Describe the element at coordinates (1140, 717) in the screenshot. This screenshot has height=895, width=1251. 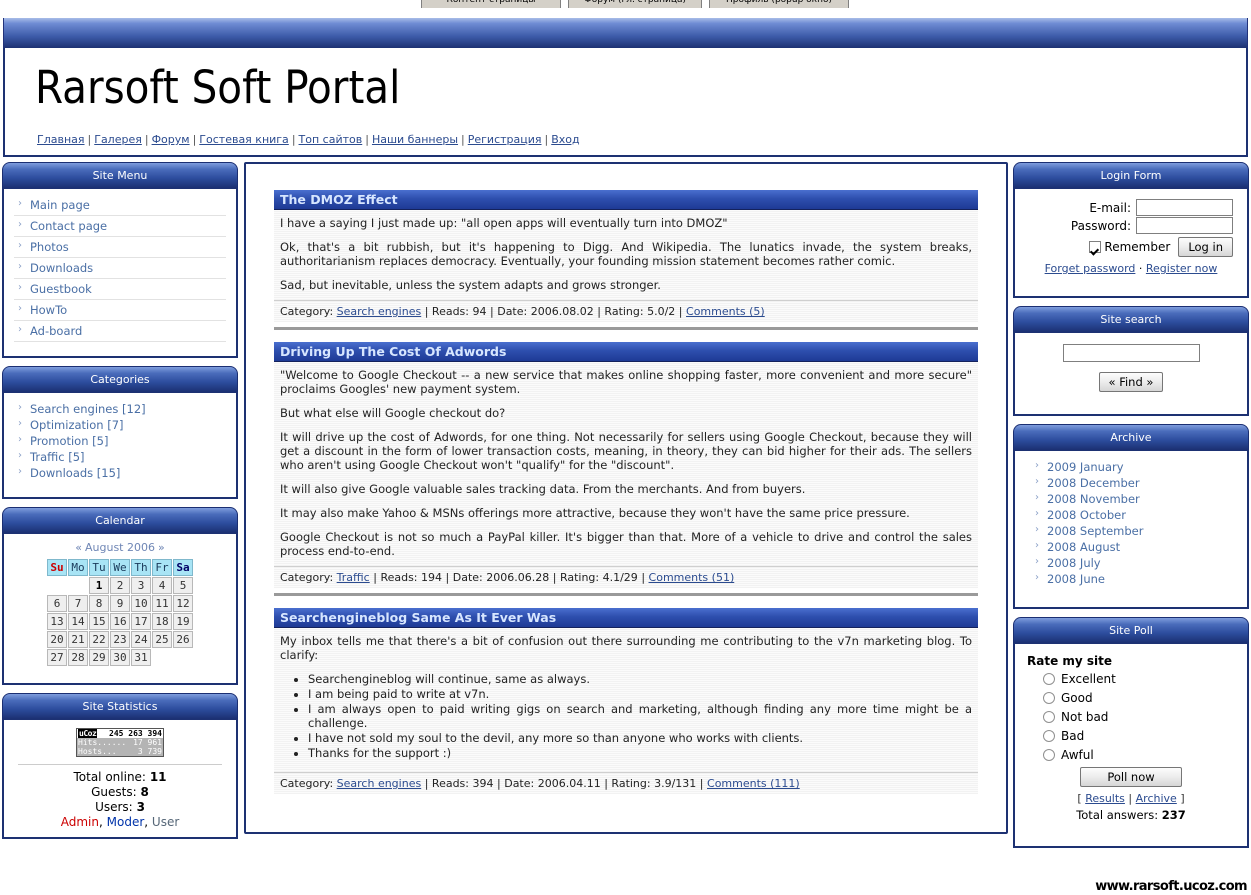
I see `poll-option-not-bad: Not bad` at that location.